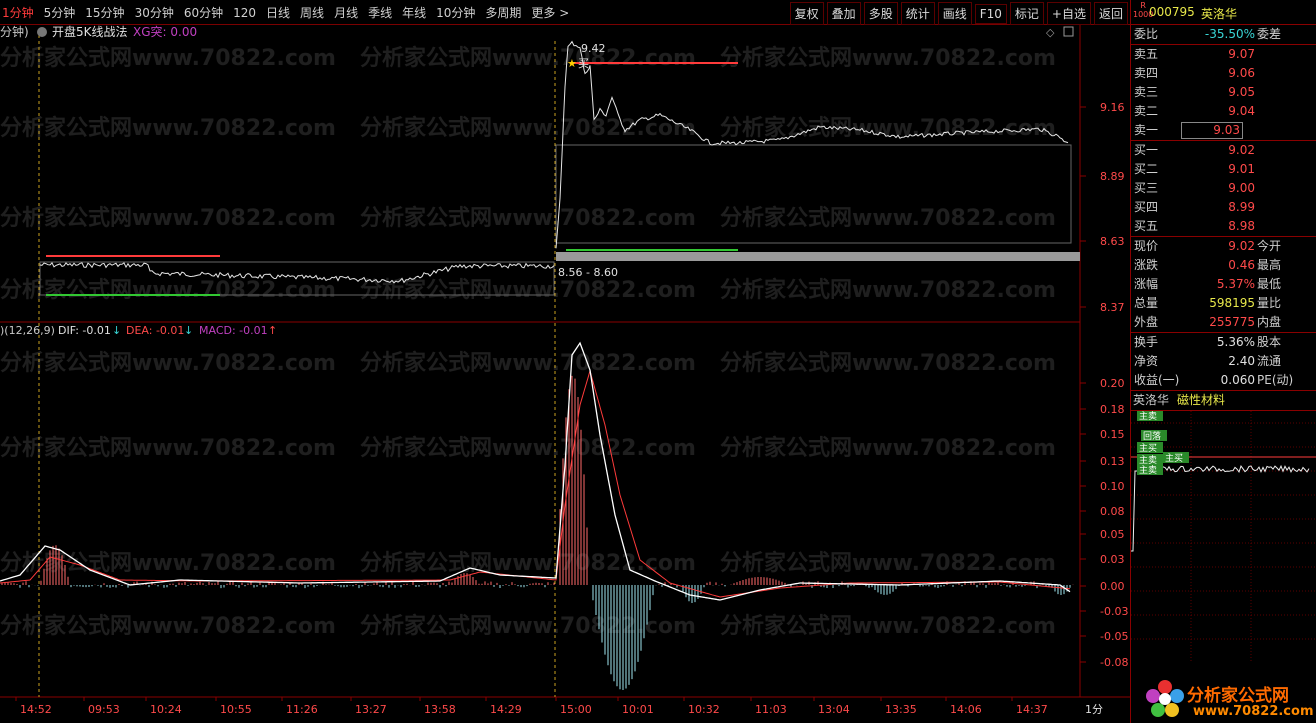 The height and width of the screenshot is (723, 1316). Describe the element at coordinates (1146, 207) in the screenshot. I see `bids-label: 买四` at that location.